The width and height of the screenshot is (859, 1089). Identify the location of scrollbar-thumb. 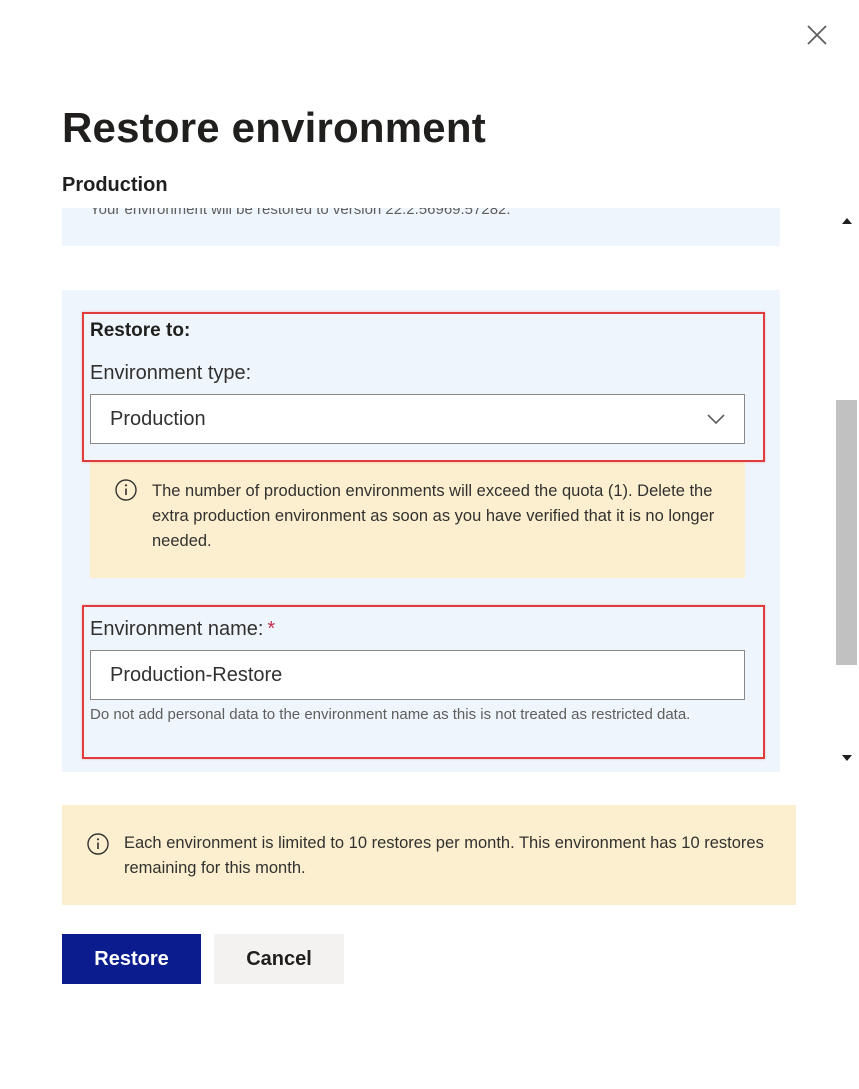
(846, 532).